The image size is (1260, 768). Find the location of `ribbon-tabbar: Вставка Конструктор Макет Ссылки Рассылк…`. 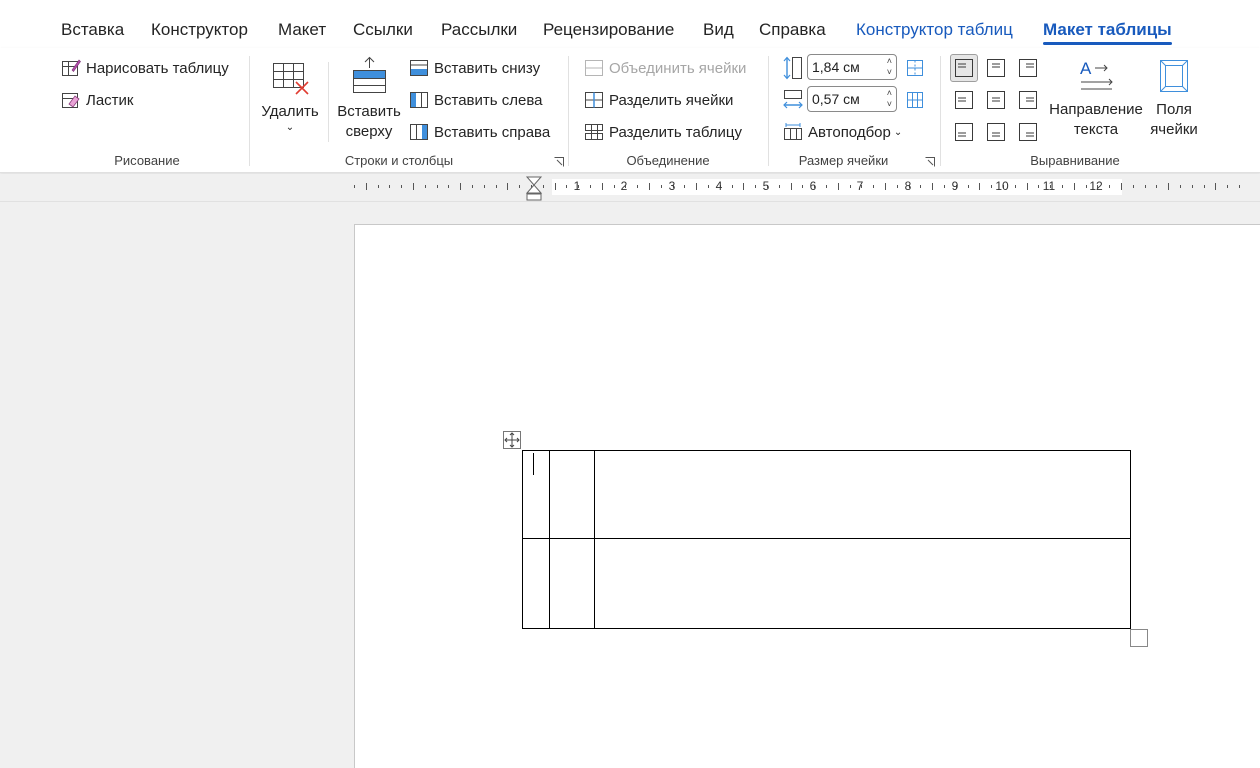

ribbon-tabbar: Вставка Конструктор Макет Ссылки Рассылк… is located at coordinates (630, 24).